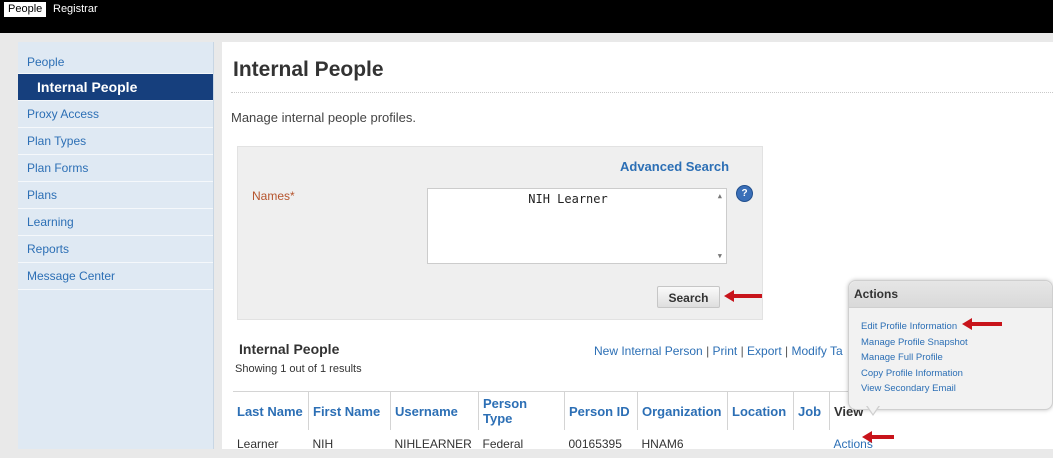 The height and width of the screenshot is (458, 1053). What do you see at coordinates (873, 409) in the screenshot?
I see `popup-tail-inner` at bounding box center [873, 409].